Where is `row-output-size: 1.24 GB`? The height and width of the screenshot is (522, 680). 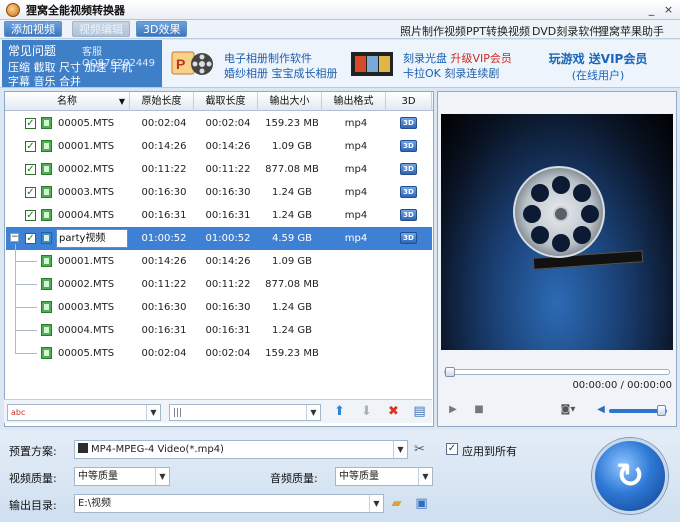
row-output-size: 1.24 GB is located at coordinates (292, 192).